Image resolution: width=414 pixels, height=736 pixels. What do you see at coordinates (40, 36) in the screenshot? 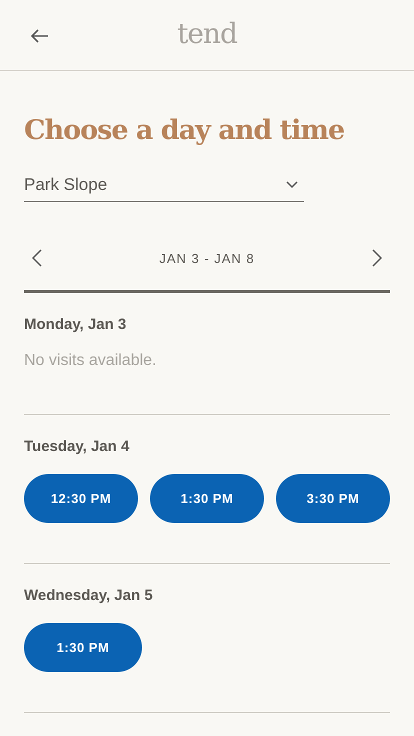
I see `back-arrow-icon` at bounding box center [40, 36].